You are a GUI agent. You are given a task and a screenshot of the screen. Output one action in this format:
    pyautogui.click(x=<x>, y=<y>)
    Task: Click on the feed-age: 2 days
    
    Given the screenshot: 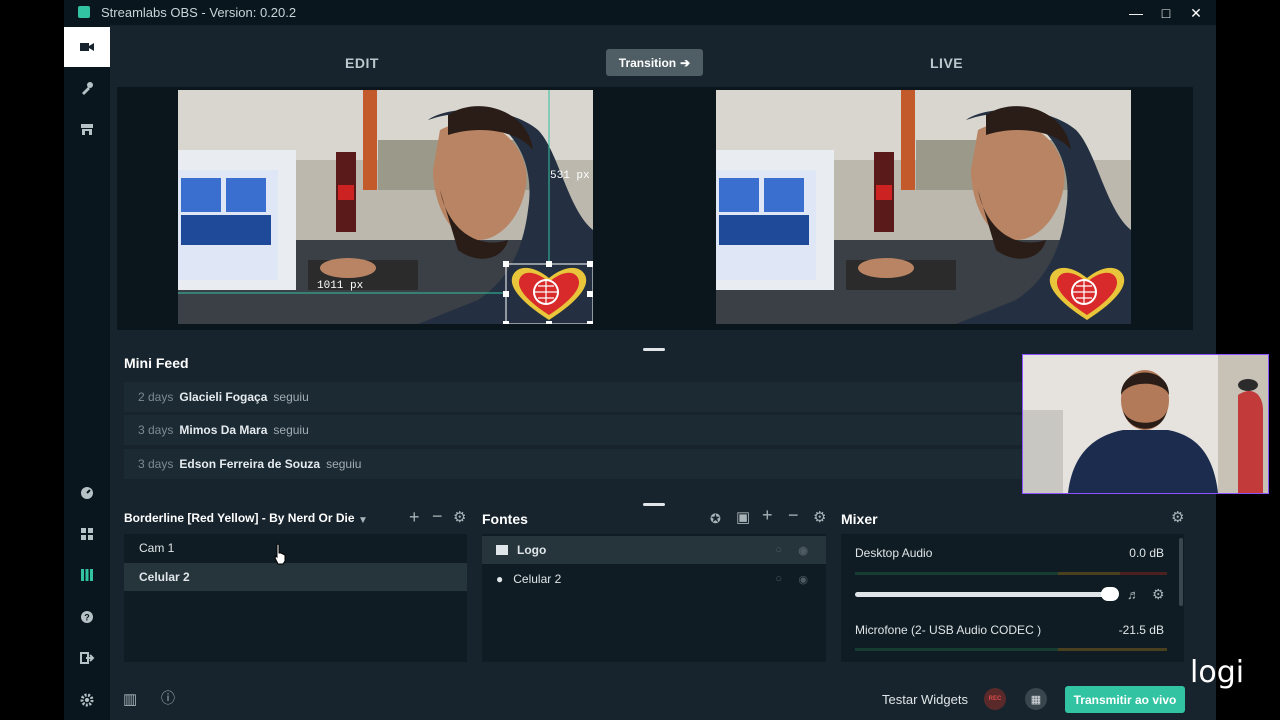 What is the action you would take?
    pyautogui.click(x=156, y=397)
    